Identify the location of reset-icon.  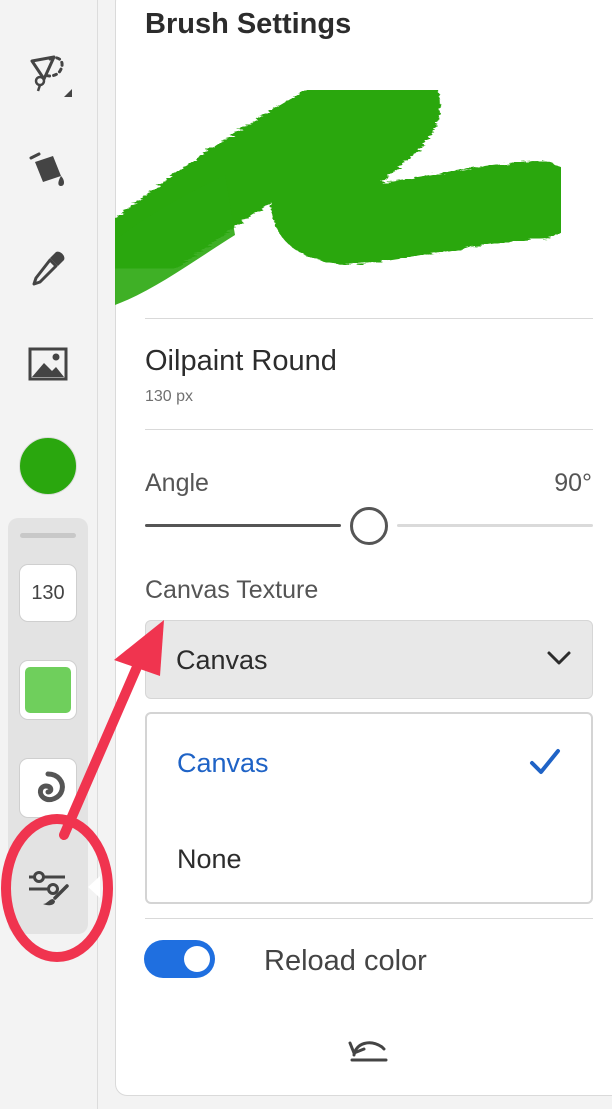
(369, 1048).